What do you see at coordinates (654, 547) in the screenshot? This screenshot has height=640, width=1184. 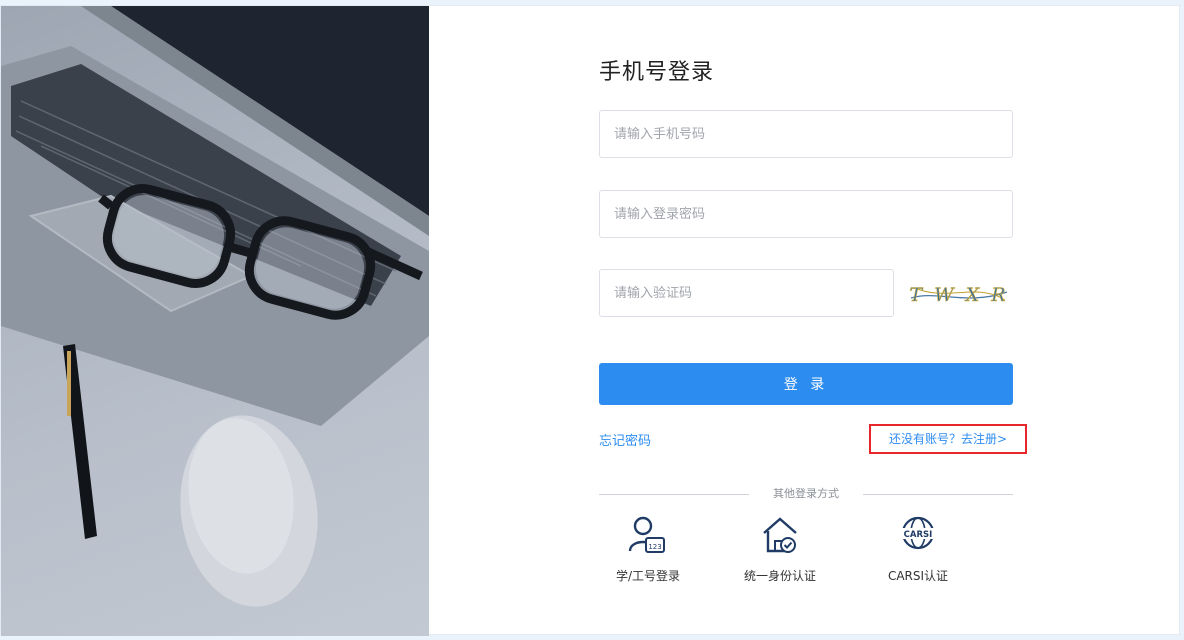 I see `svg-text: 123` at bounding box center [654, 547].